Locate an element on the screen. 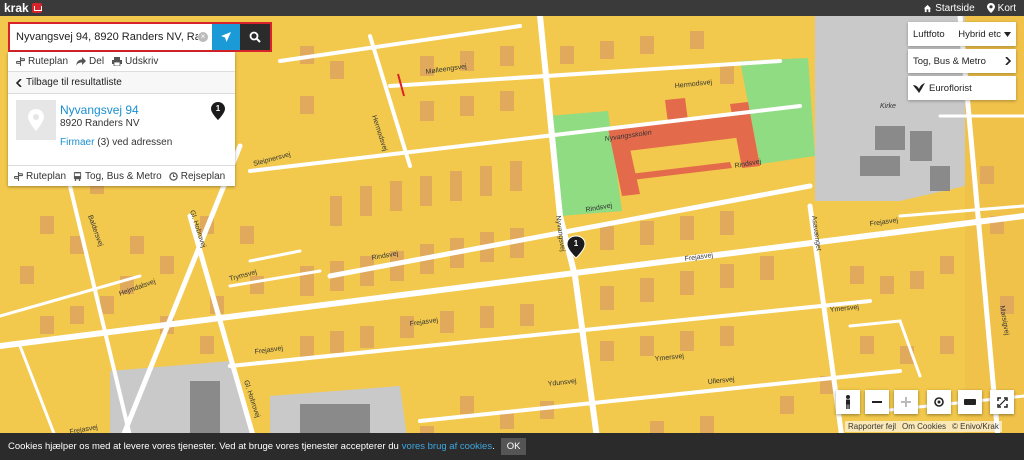 This screenshot has height=460, width=1024. crosshair-icon is located at coordinates (939, 402).